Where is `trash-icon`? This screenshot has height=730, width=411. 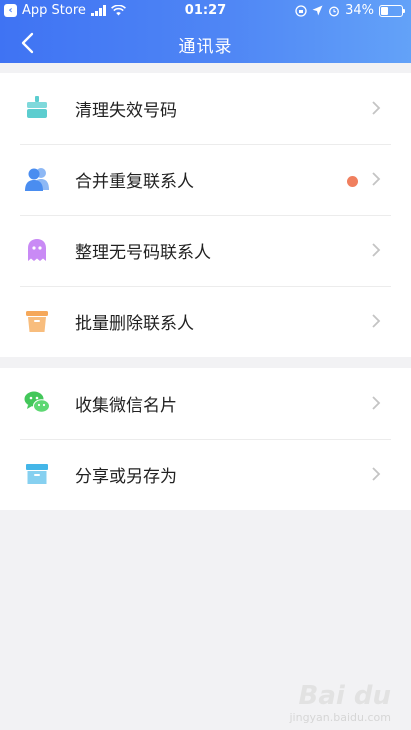 trash-icon is located at coordinates (37, 321).